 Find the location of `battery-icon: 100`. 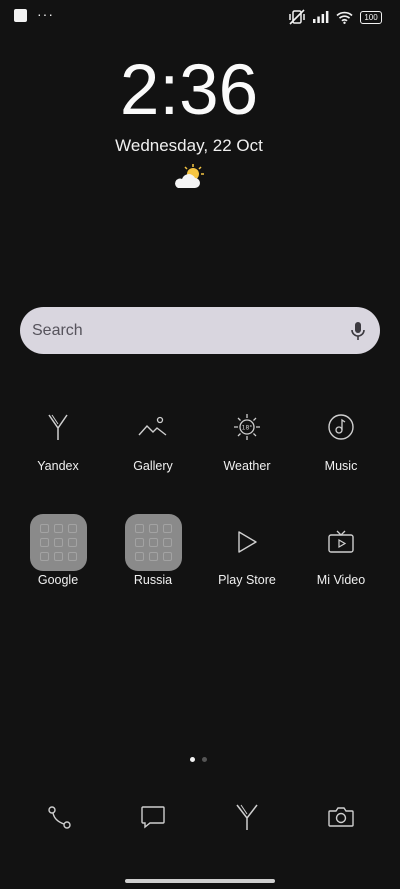

battery-icon: 100 is located at coordinates (371, 17).